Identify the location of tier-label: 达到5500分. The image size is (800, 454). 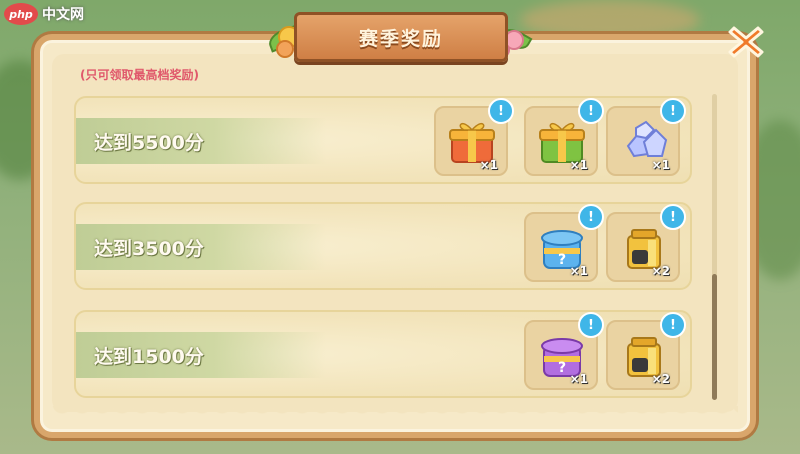
(201, 141).